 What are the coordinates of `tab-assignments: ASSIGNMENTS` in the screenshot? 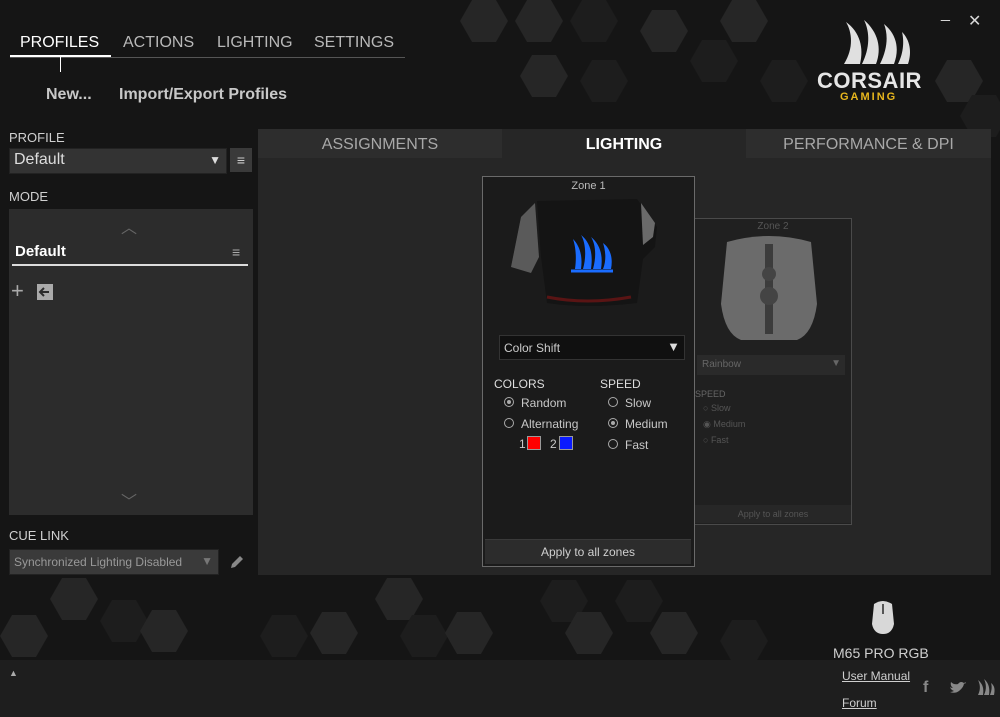 It's located at (380, 143).